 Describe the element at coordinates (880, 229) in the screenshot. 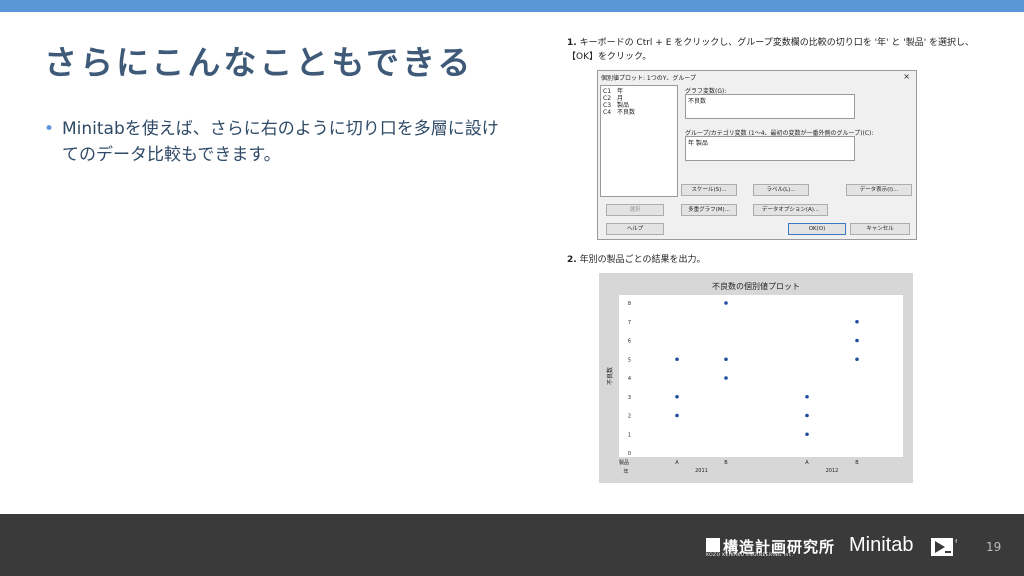

I see `cancel-button: キャンセル` at that location.